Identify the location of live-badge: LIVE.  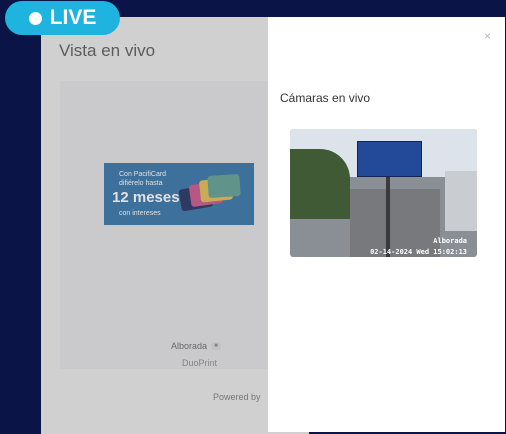
(62, 18).